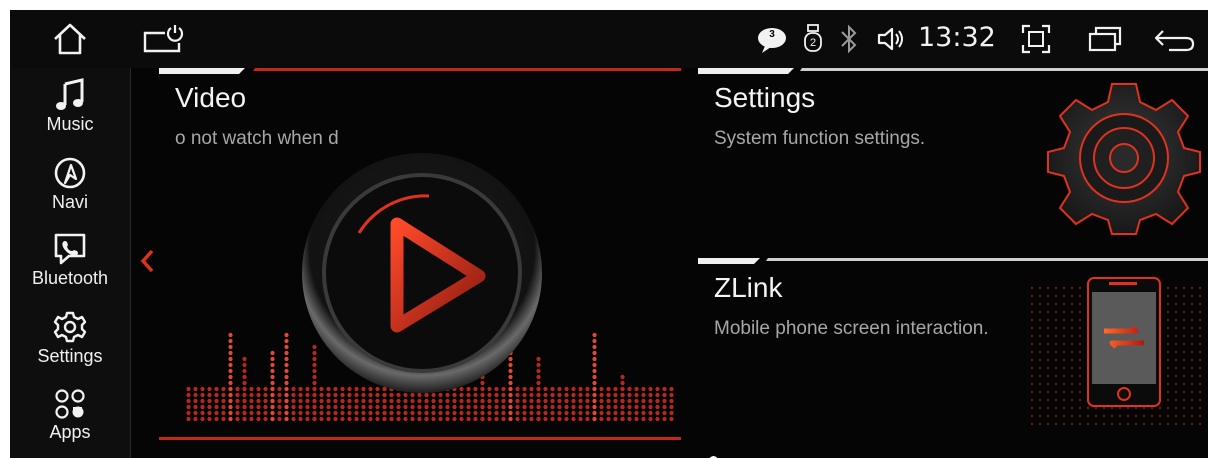 The image size is (1208, 458). Describe the element at coordinates (772, 34) in the screenshot. I see `notification-count: 3` at that location.